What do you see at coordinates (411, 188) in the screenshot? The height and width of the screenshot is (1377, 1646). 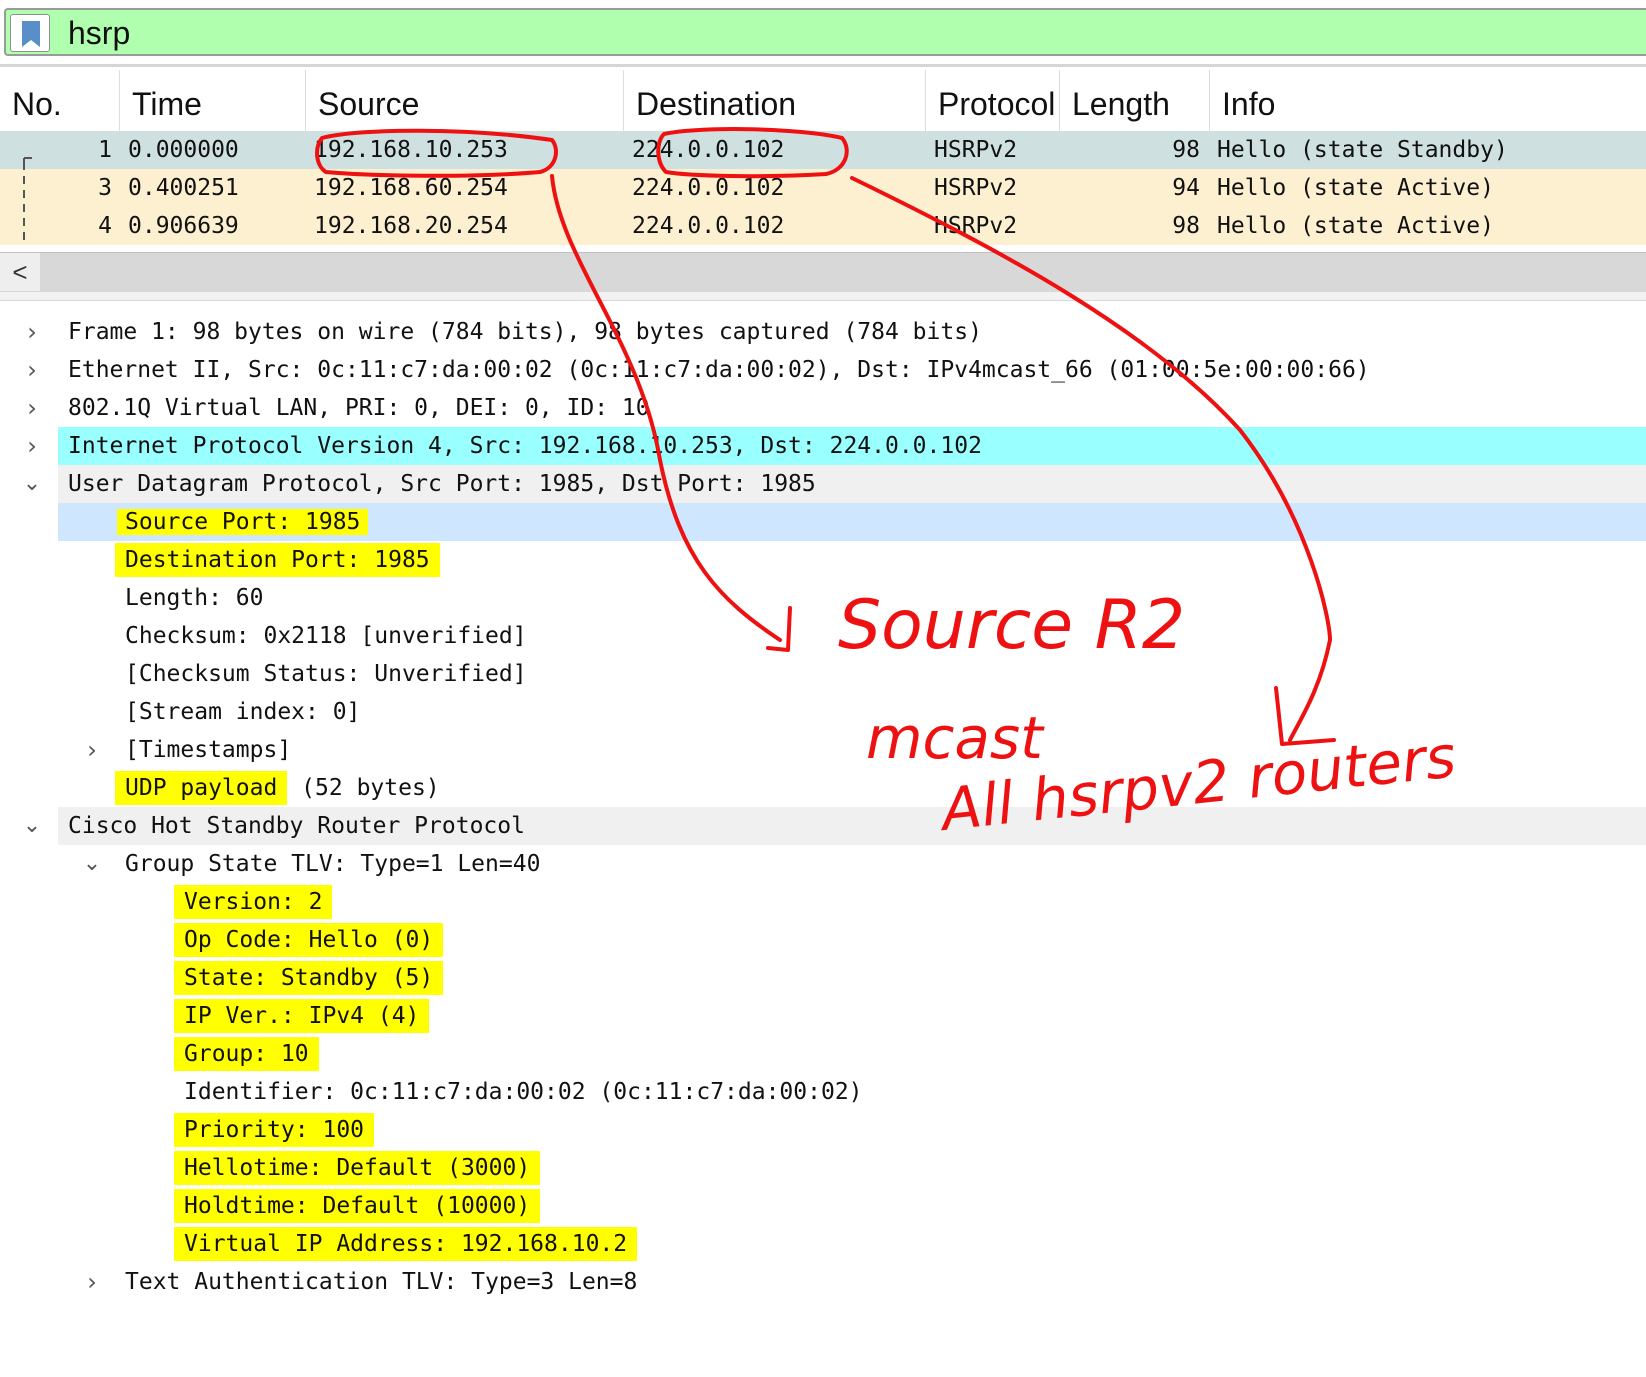 I see `packet-source: 192.168.60.254` at bounding box center [411, 188].